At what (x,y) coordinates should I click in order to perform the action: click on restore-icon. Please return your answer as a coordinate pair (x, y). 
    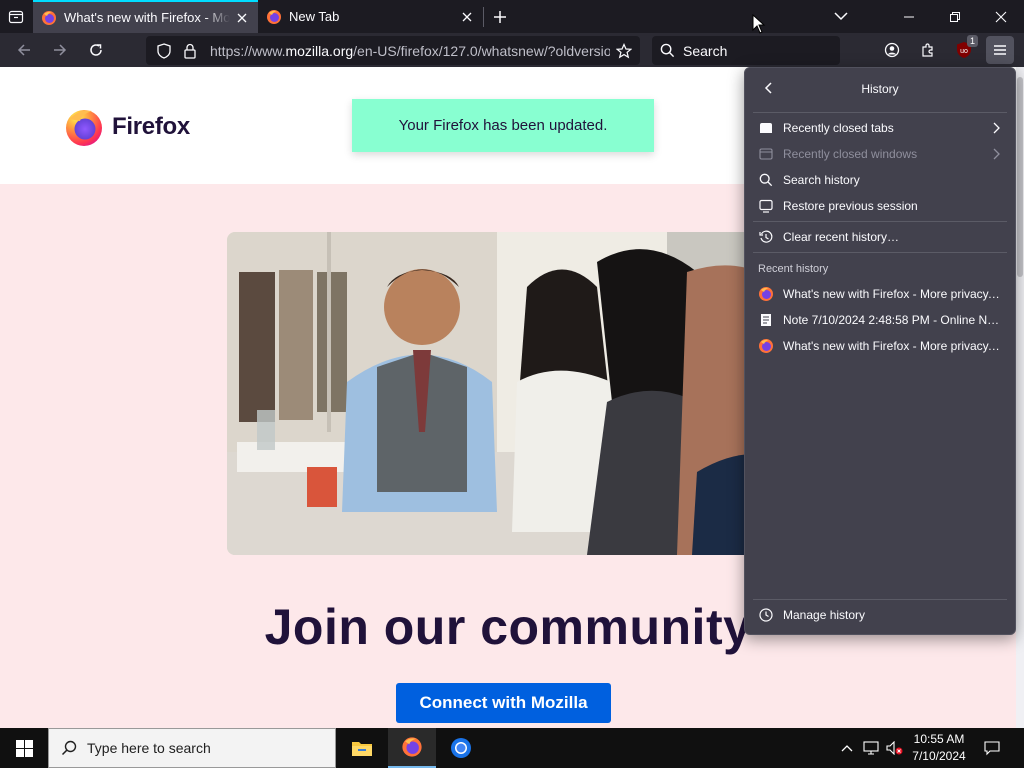
    Looking at the image, I should click on (766, 206).